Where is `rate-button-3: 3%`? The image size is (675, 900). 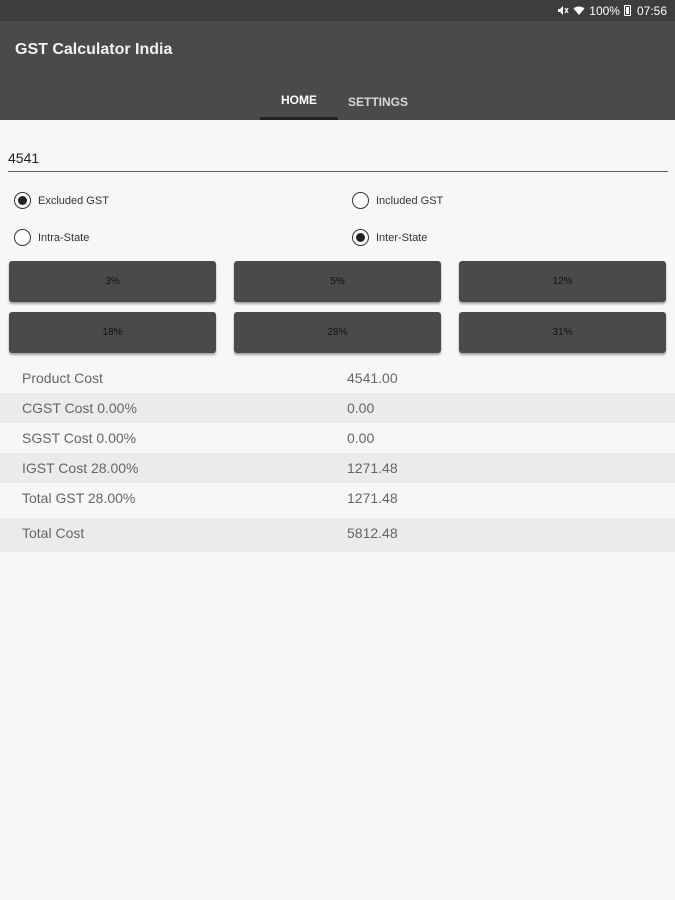
rate-button-3: 3% is located at coordinates (112, 281).